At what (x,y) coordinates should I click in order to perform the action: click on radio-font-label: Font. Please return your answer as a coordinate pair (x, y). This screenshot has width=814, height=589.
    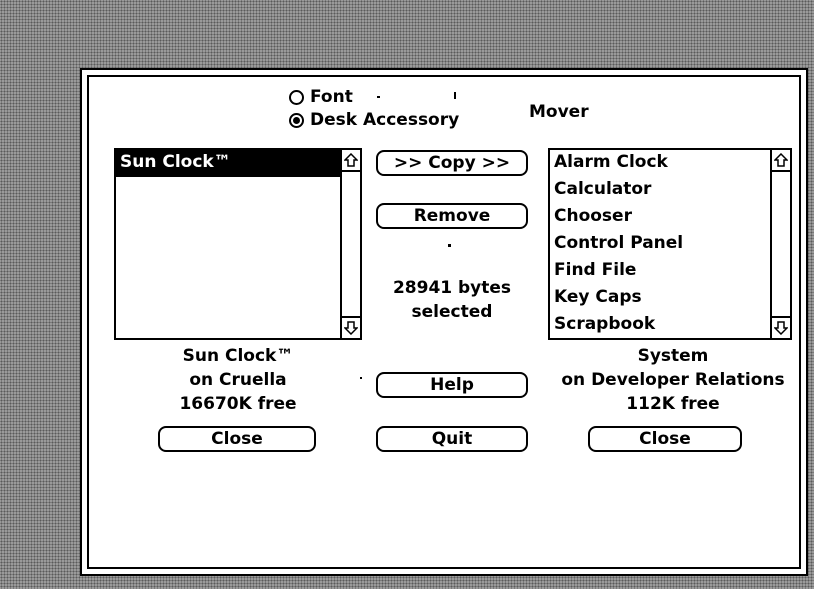
    Looking at the image, I should click on (331, 97).